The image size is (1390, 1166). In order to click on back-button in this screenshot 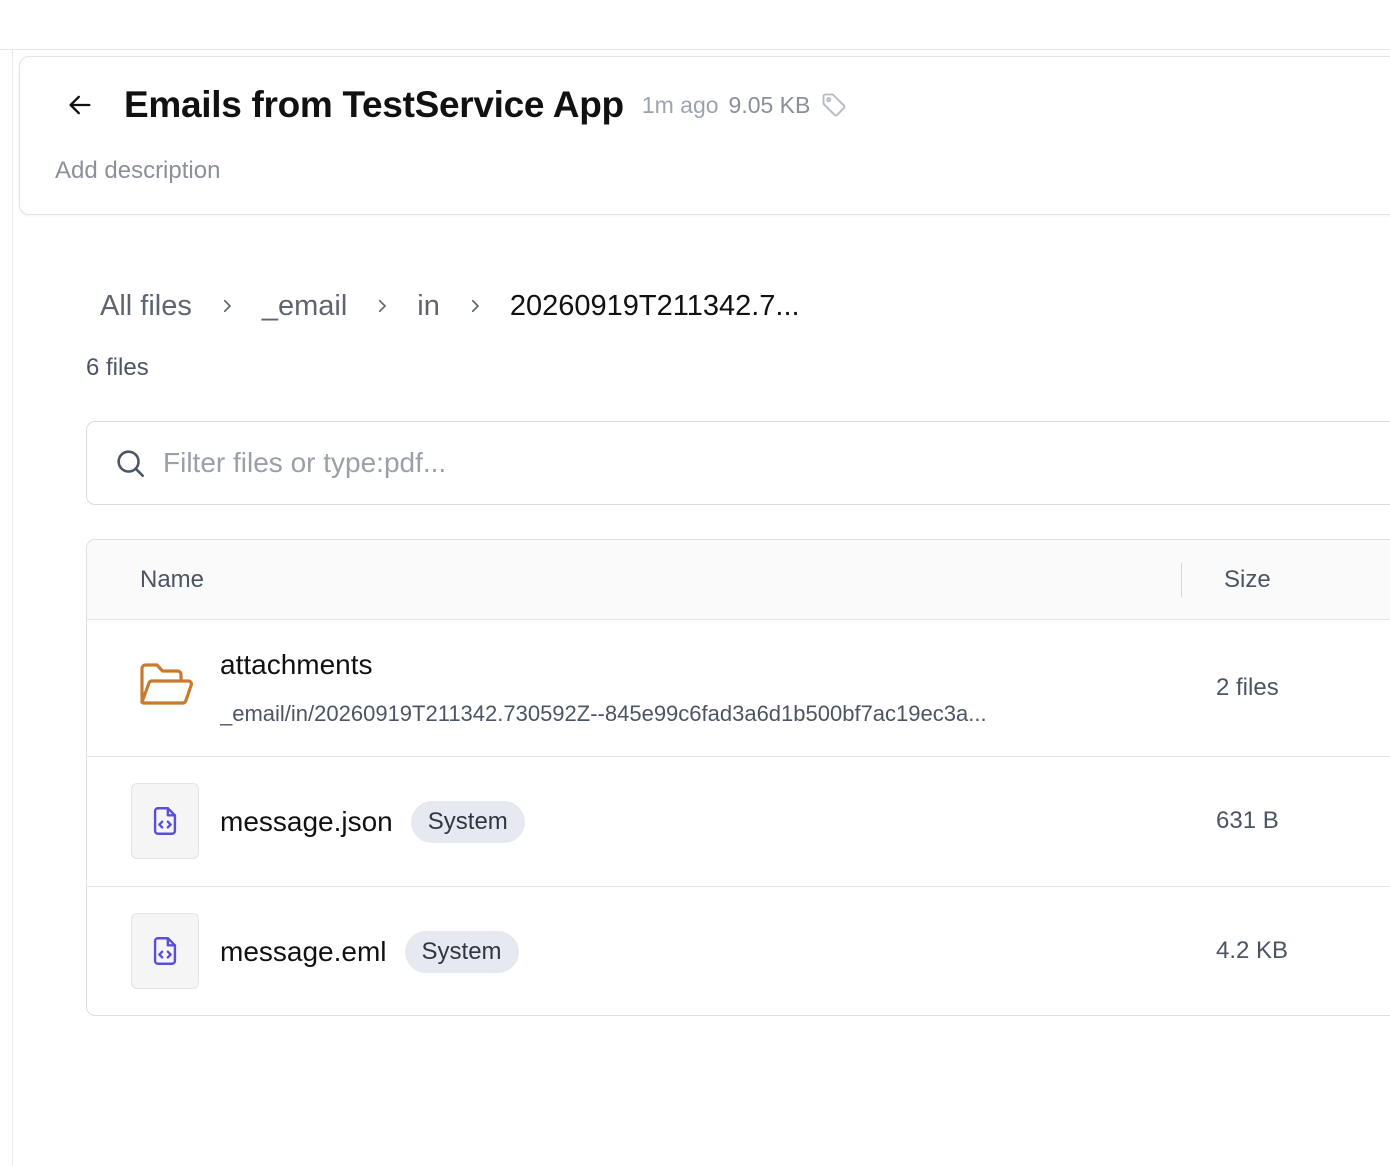, I will do `click(80, 105)`.